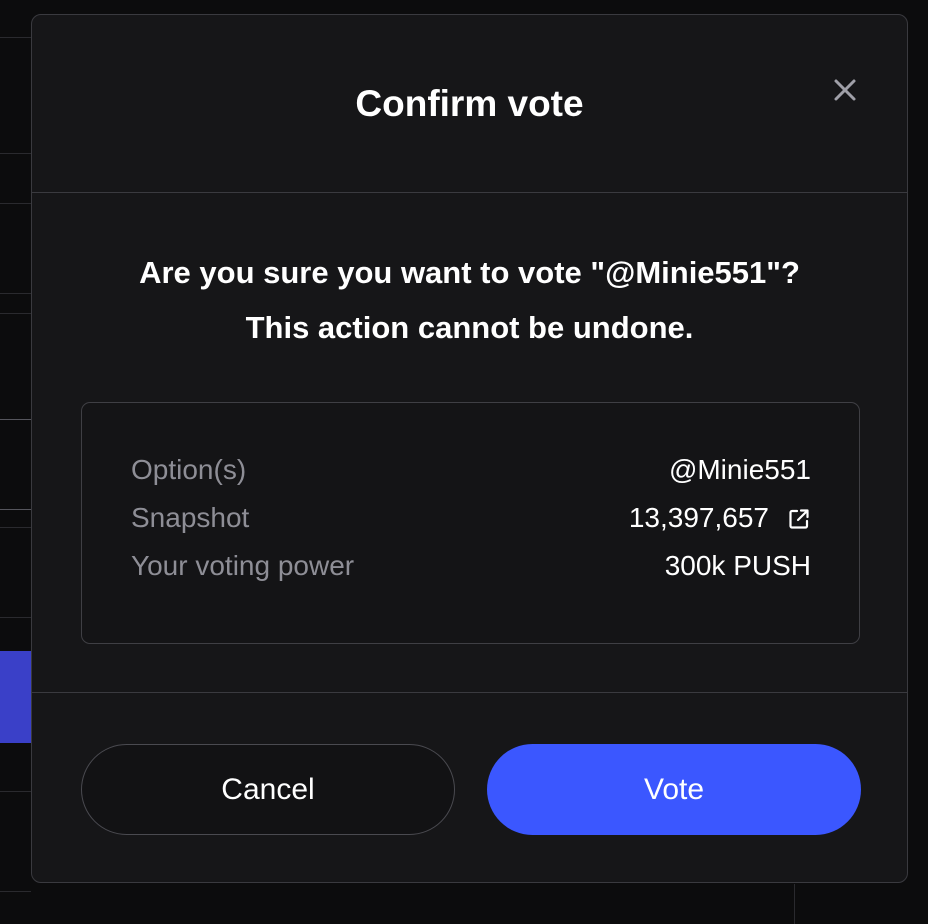  Describe the element at coordinates (15, 697) in the screenshot. I see `background-selected-item` at that location.